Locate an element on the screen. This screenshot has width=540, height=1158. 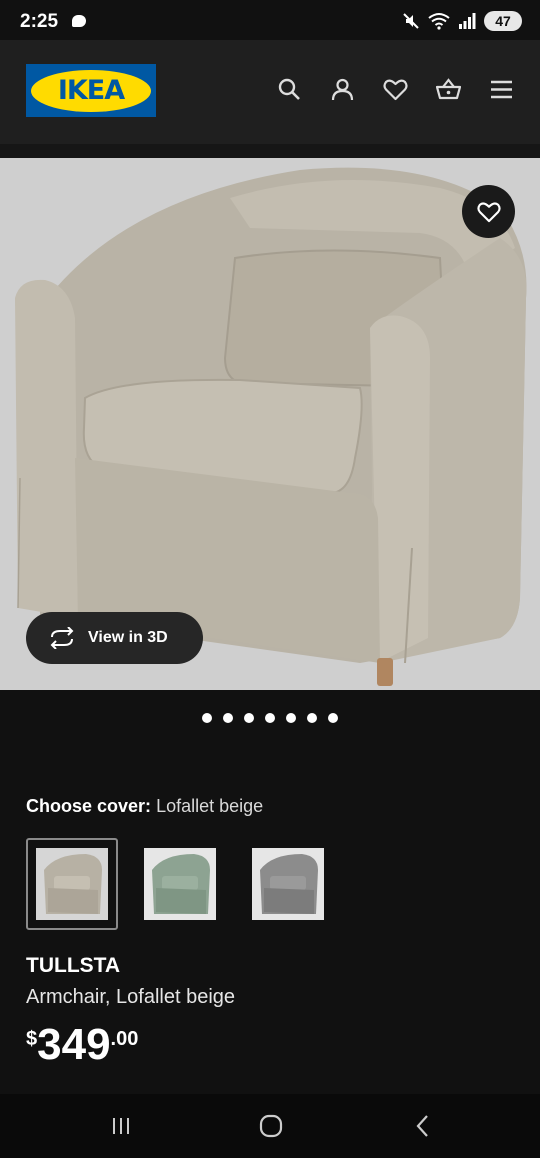
heart-icon is located at coordinates (395, 89).